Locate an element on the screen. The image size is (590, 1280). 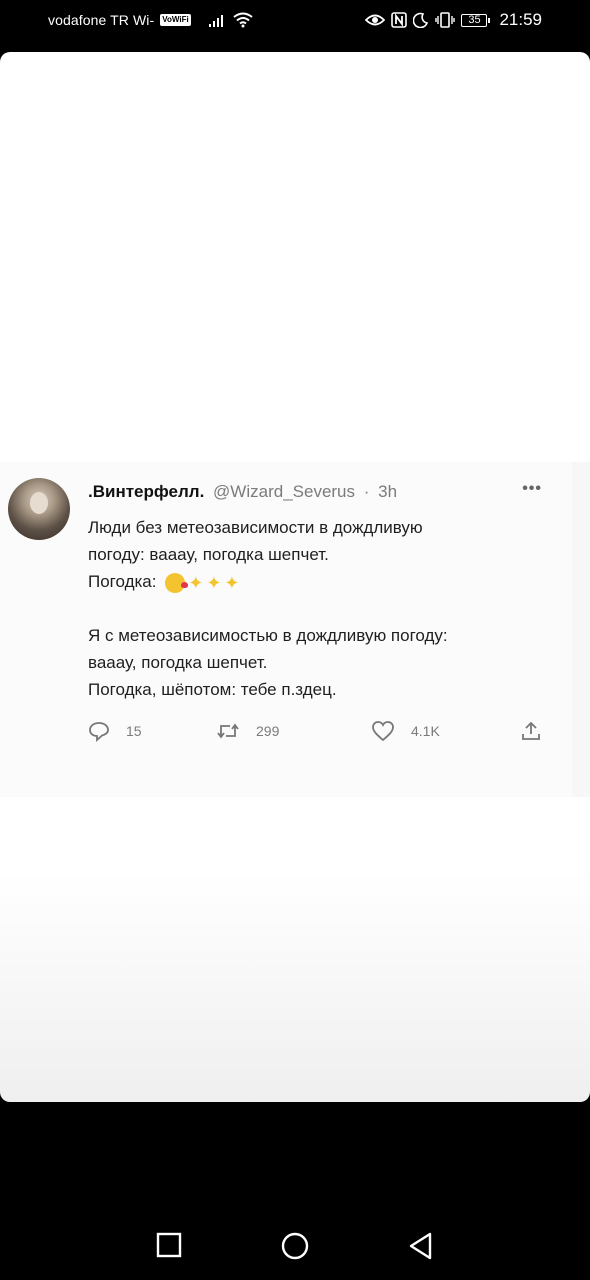
retweet-count: 299 is located at coordinates (268, 731).